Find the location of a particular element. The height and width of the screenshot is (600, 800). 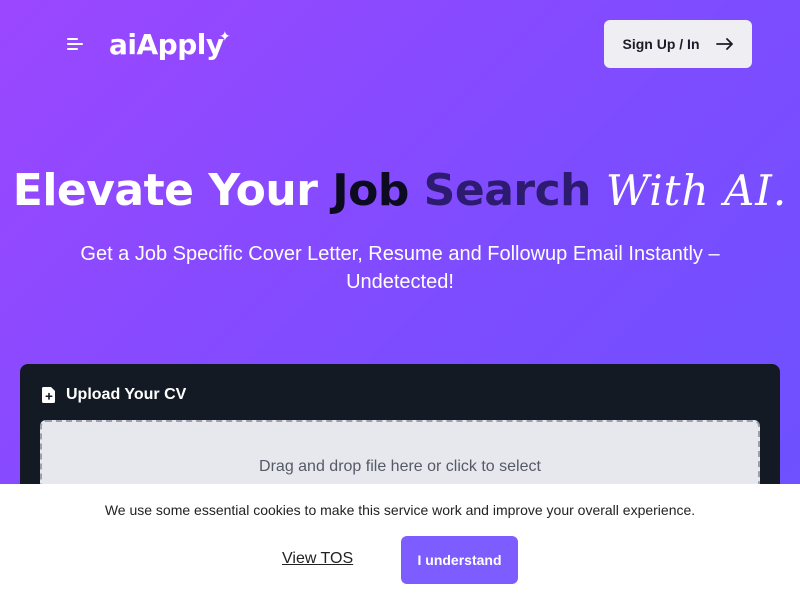

i-understand-button: I understand is located at coordinates (459, 560).